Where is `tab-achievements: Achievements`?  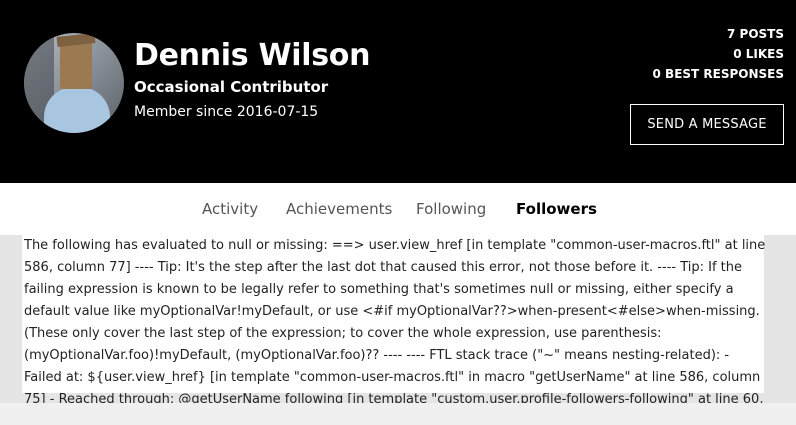
tab-achievements: Achievements is located at coordinates (339, 209).